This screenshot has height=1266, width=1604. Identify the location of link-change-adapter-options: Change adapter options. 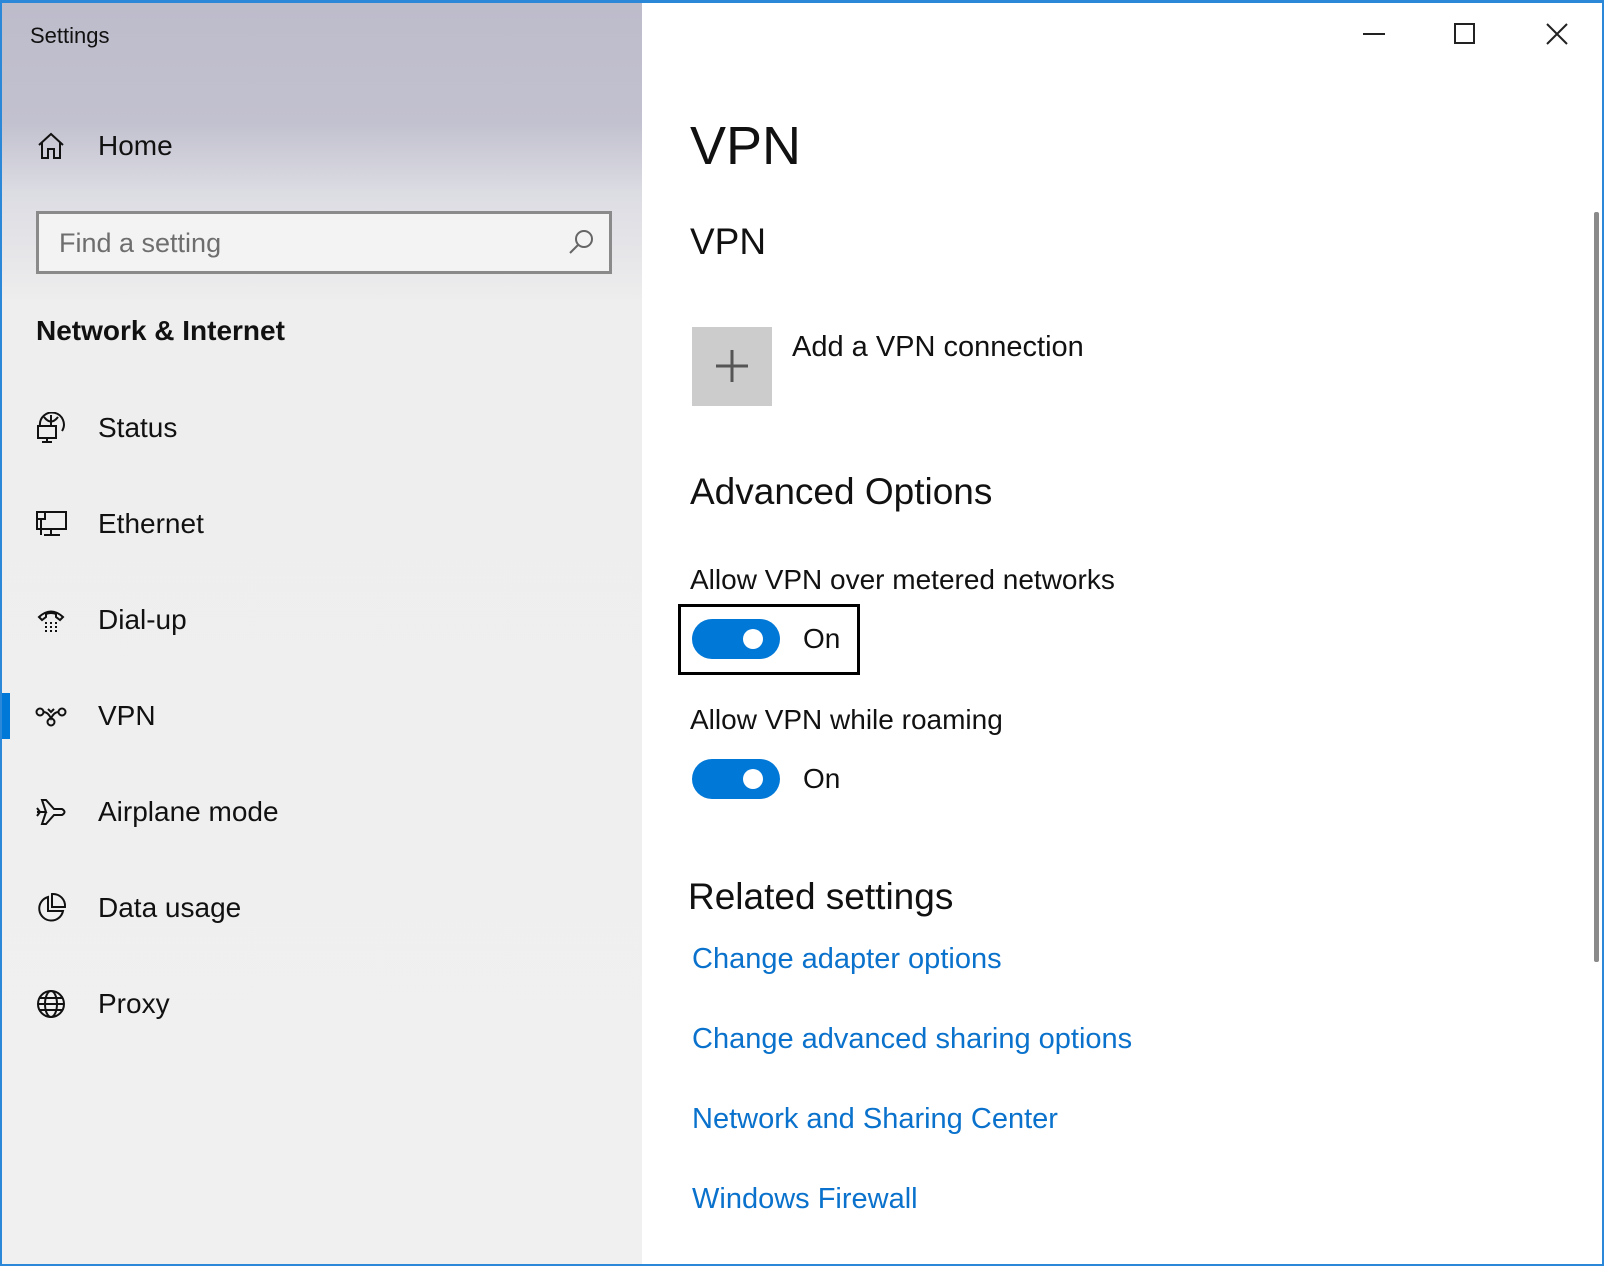
(847, 959).